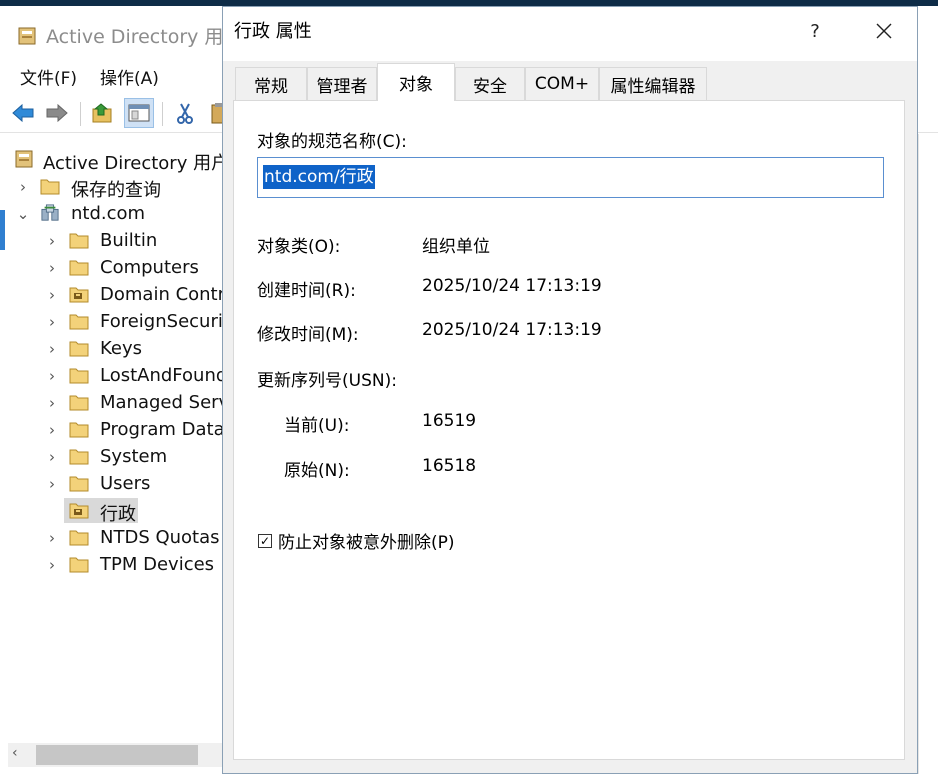 The image size is (938, 774). I want to click on tree-item-keys: › Keys, so click(115, 348).